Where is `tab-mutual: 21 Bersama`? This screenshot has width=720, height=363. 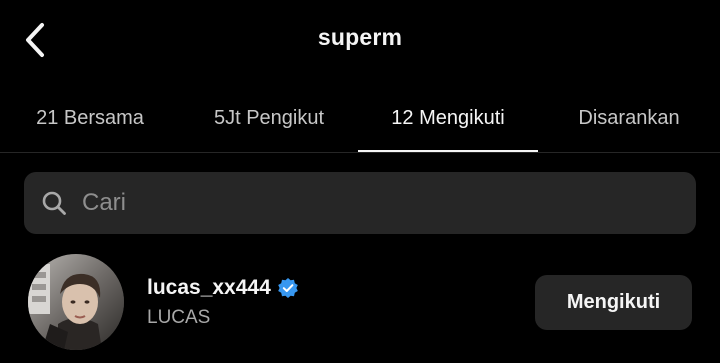 tab-mutual: 21 Bersama is located at coordinates (90, 118).